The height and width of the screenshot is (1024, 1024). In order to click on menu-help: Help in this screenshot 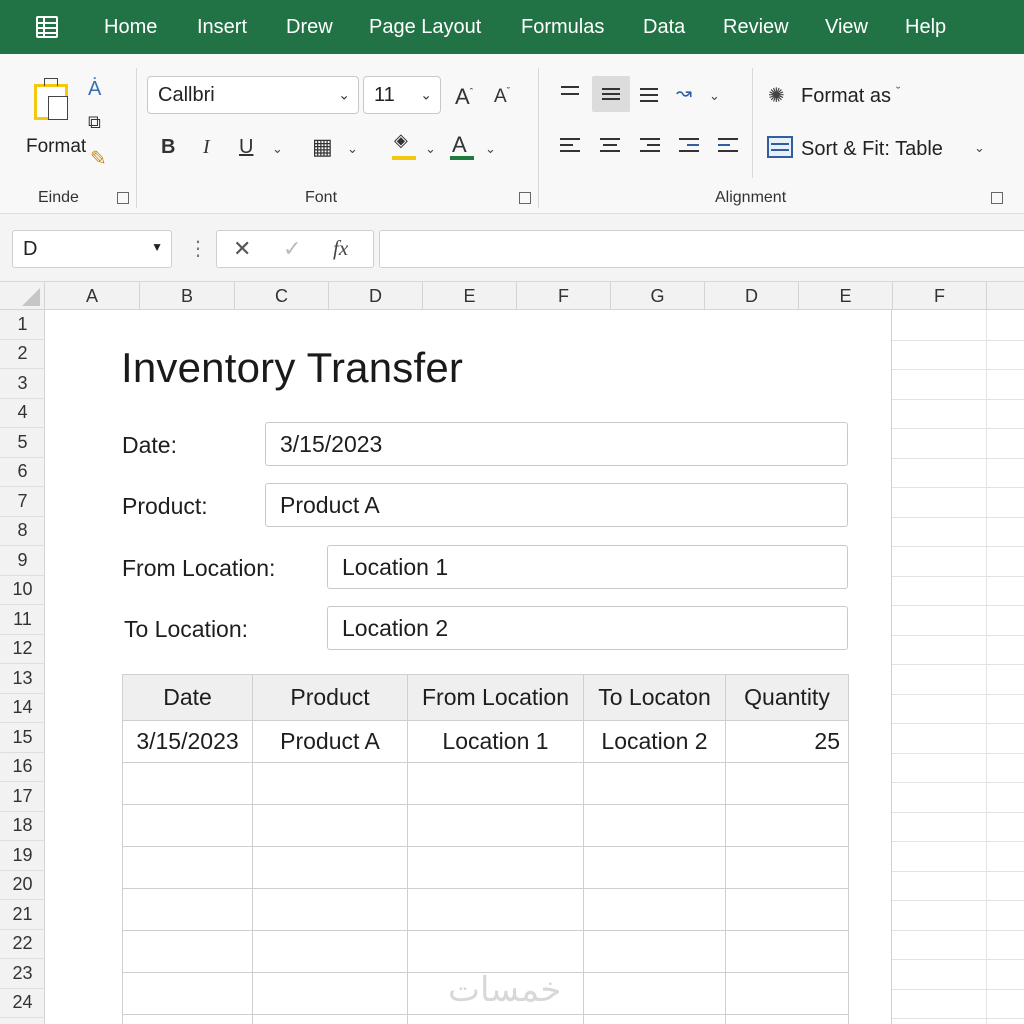, I will do `click(925, 27)`.